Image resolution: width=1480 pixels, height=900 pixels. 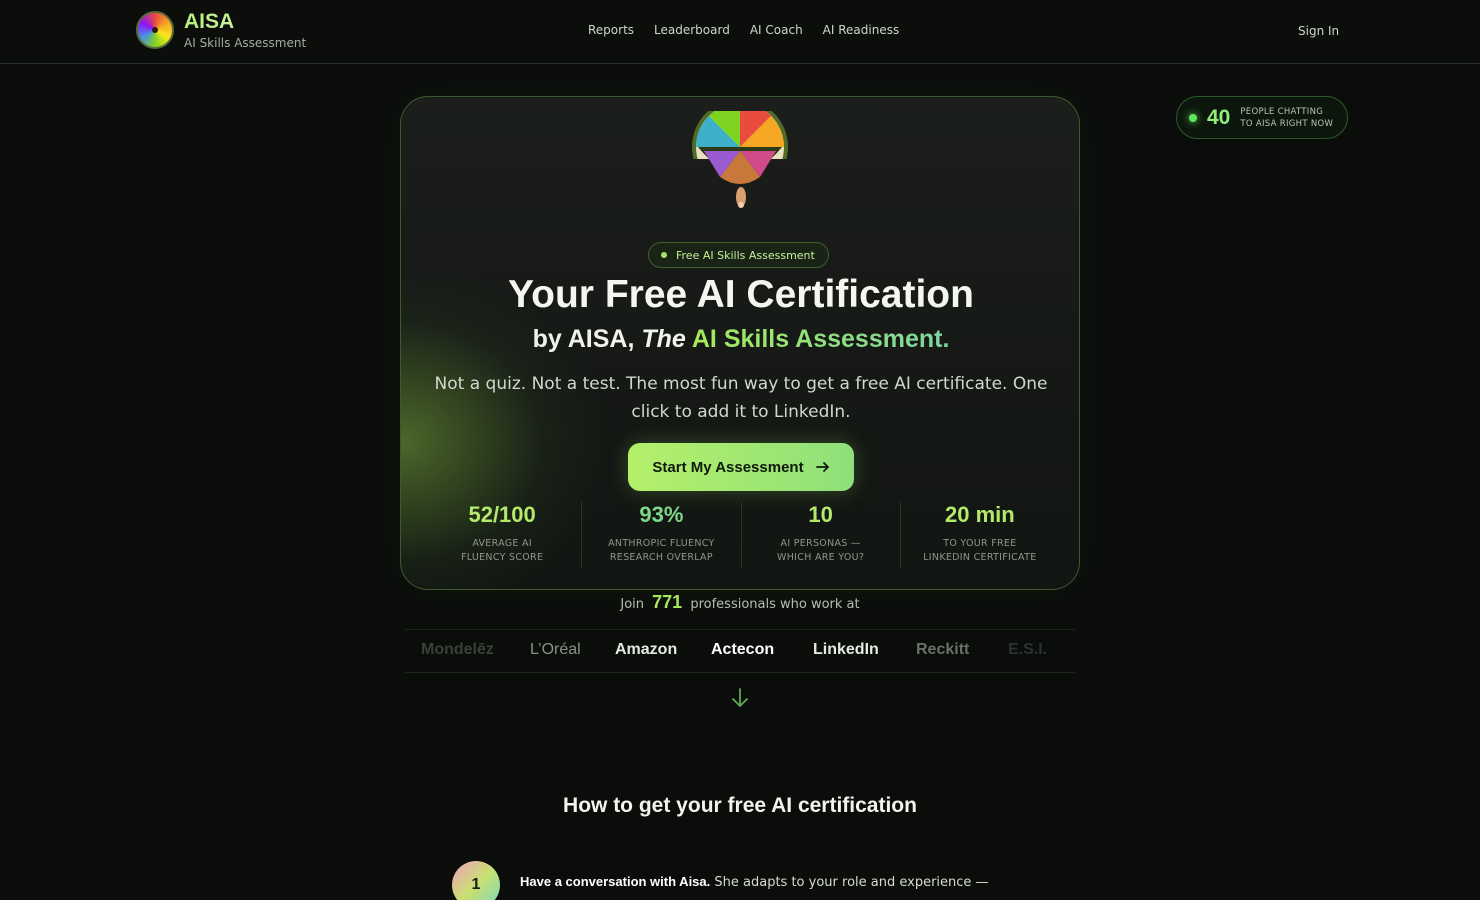 I want to click on subtitle-highlight: AI Skills Assessment., so click(x=820, y=339).